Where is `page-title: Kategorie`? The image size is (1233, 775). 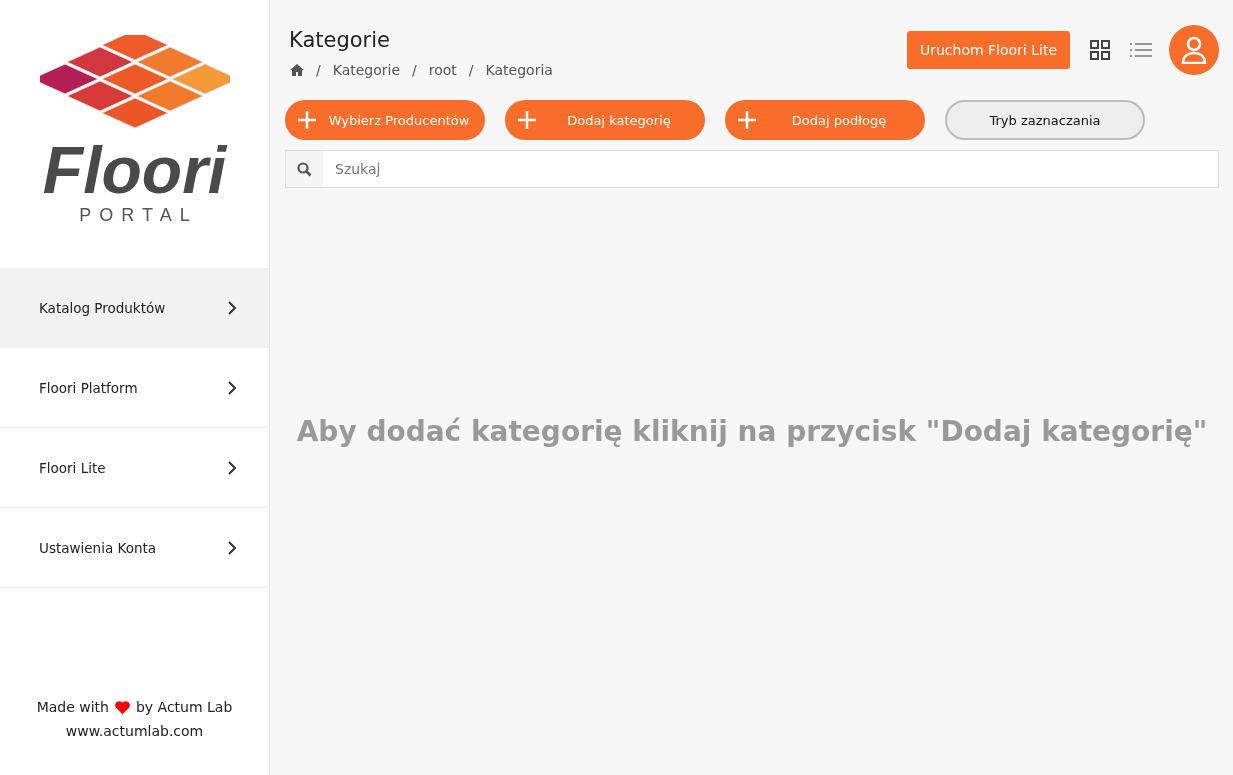
page-title: Kategorie is located at coordinates (339, 40).